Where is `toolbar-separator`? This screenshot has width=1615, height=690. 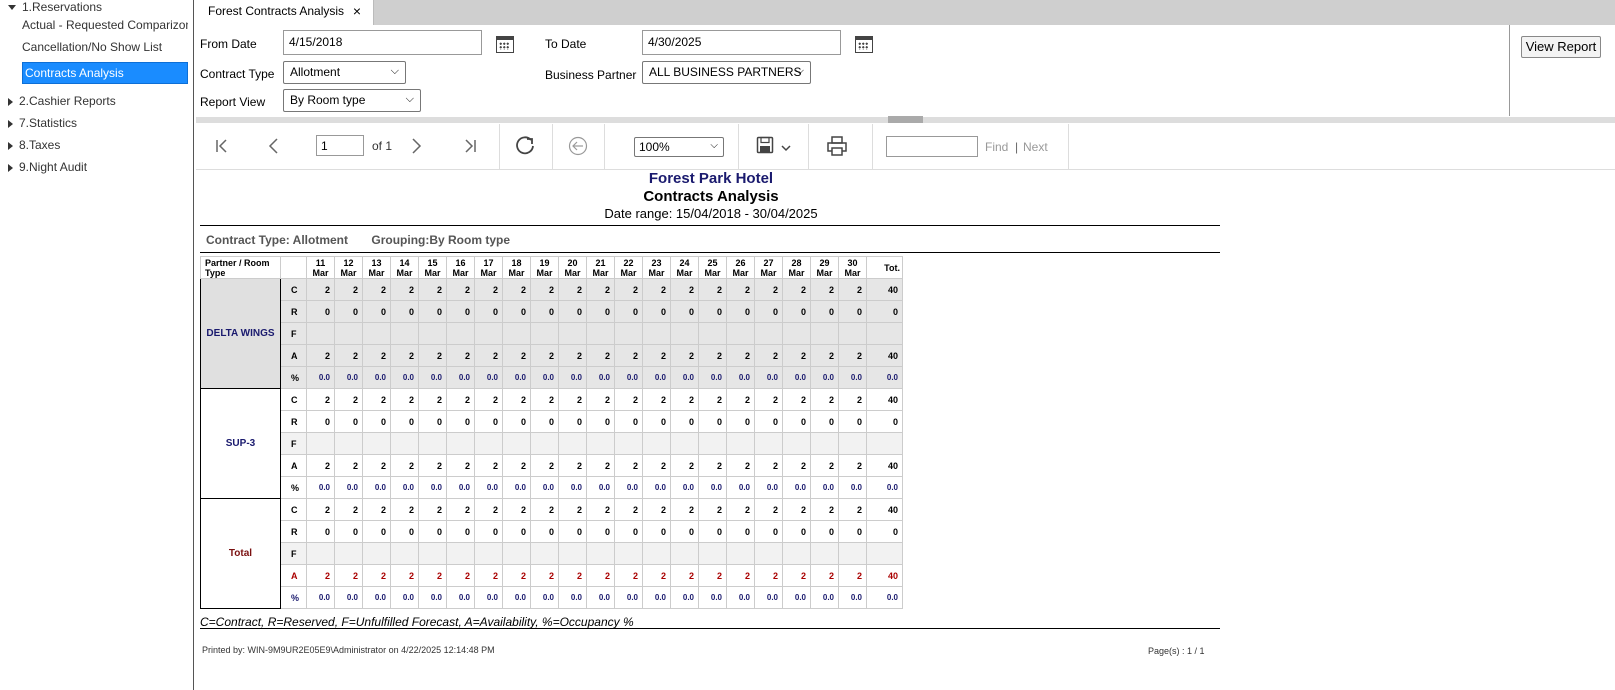 toolbar-separator is located at coordinates (872, 147).